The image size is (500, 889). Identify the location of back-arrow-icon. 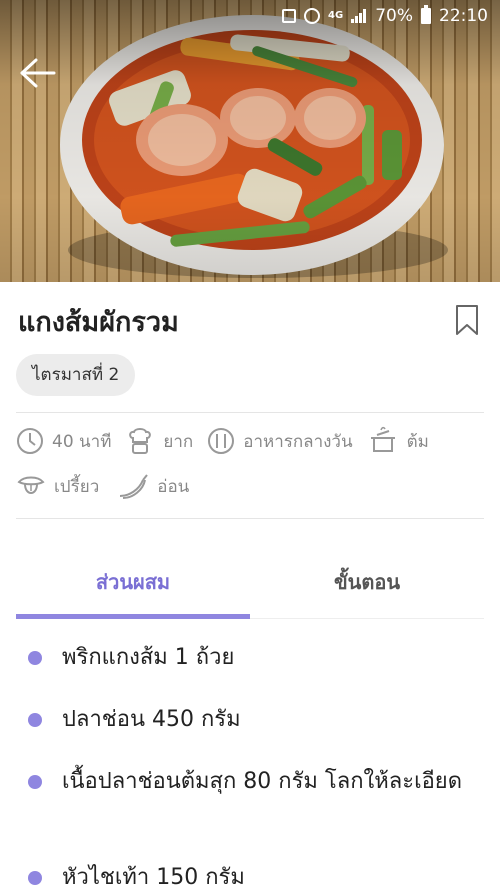
(38, 73).